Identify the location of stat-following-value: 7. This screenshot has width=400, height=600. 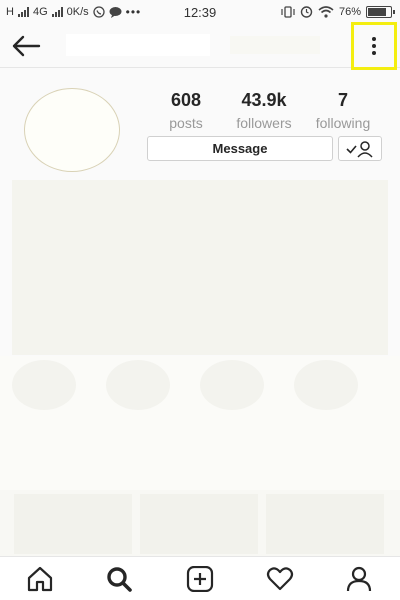
(342, 100).